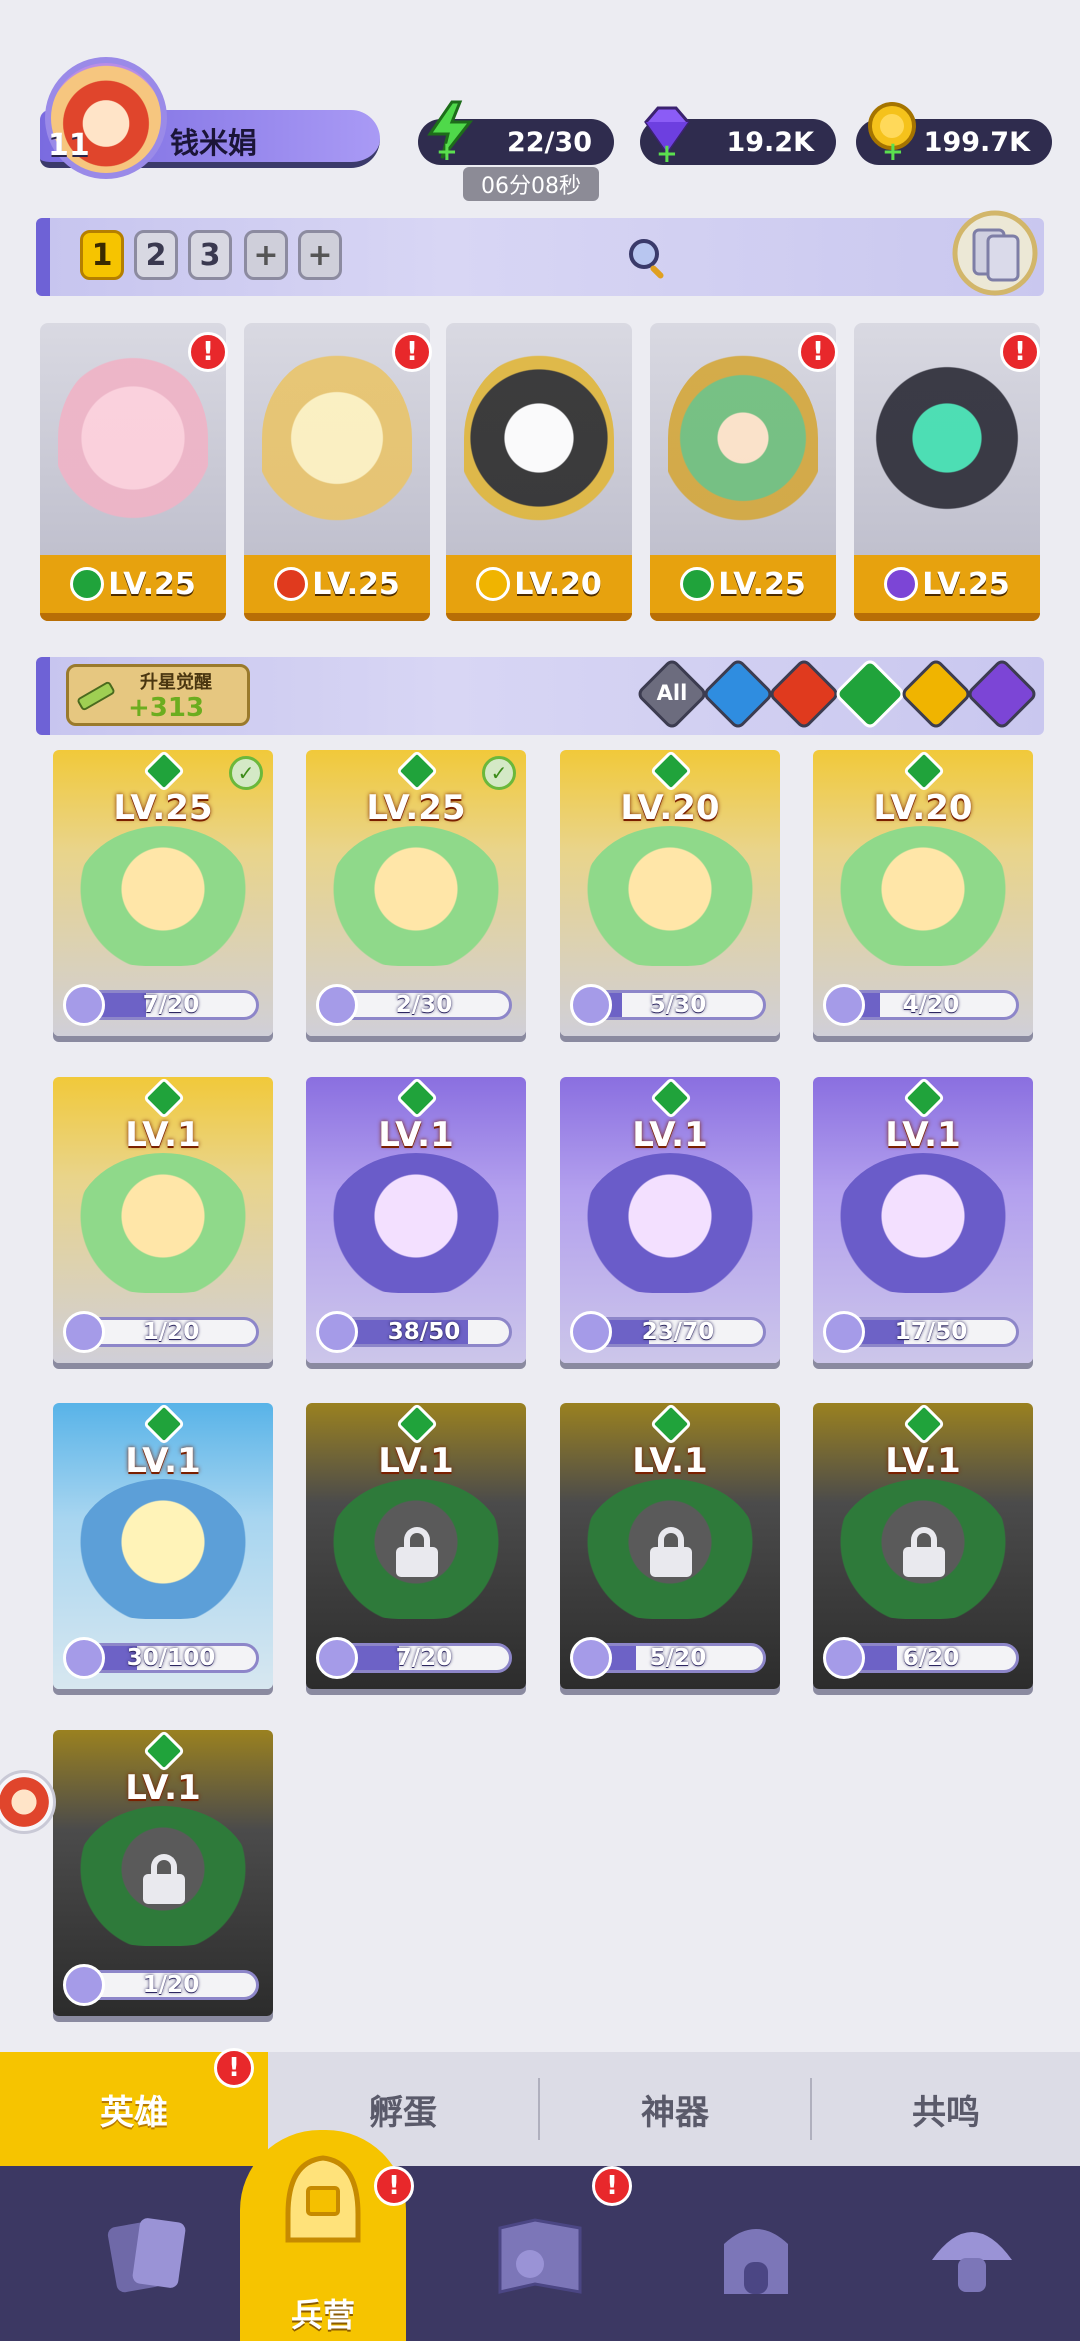  What do you see at coordinates (923, 1220) in the screenshot?
I see `hero-card: LV.1 17/50` at bounding box center [923, 1220].